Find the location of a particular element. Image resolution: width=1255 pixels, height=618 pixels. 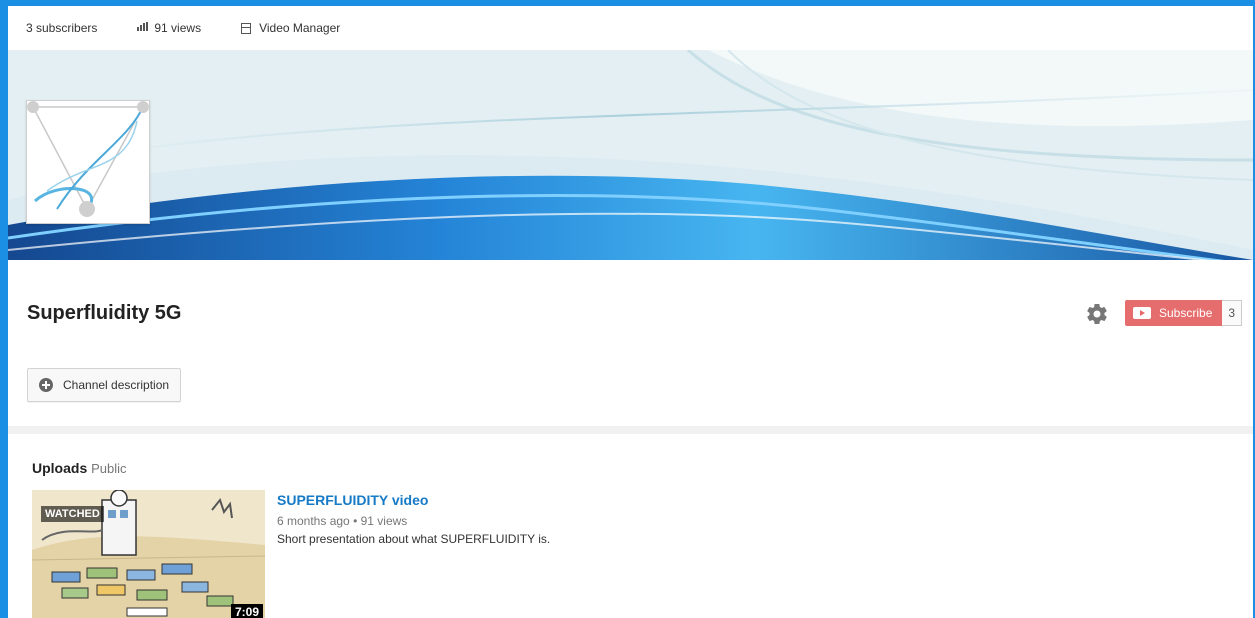

video-meta: 6 months ago • 91 views is located at coordinates (413, 521).